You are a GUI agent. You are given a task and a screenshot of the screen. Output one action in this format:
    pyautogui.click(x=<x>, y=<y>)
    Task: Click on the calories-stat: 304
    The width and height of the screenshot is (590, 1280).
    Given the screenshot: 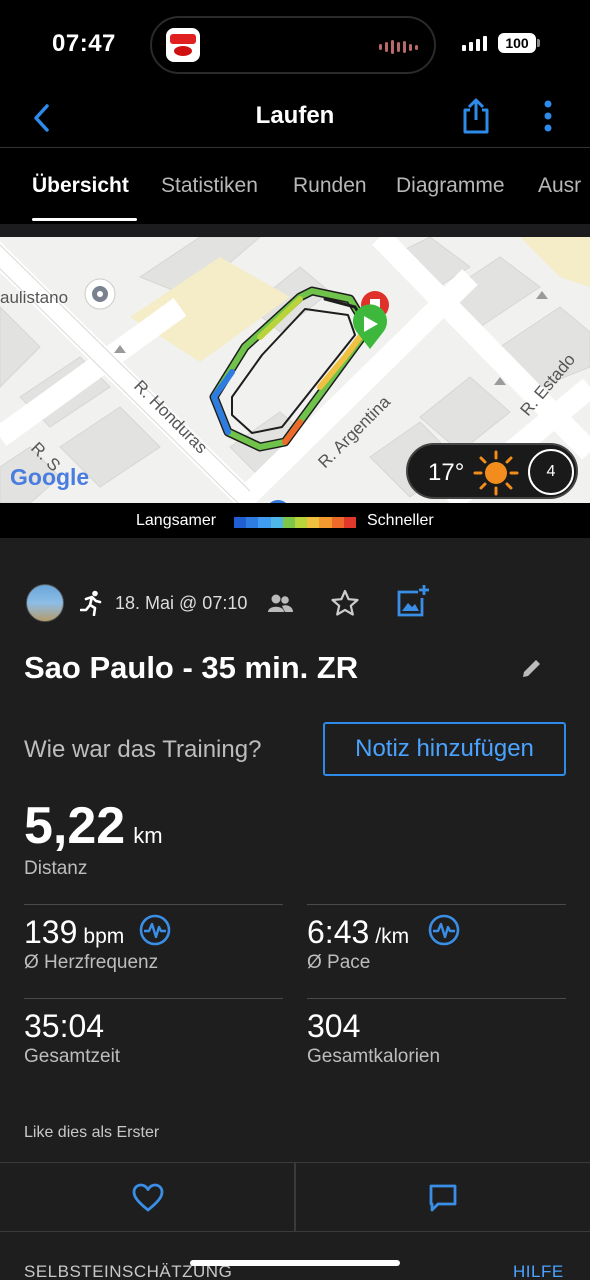 What is the action you would take?
    pyautogui.click(x=333, y=1026)
    